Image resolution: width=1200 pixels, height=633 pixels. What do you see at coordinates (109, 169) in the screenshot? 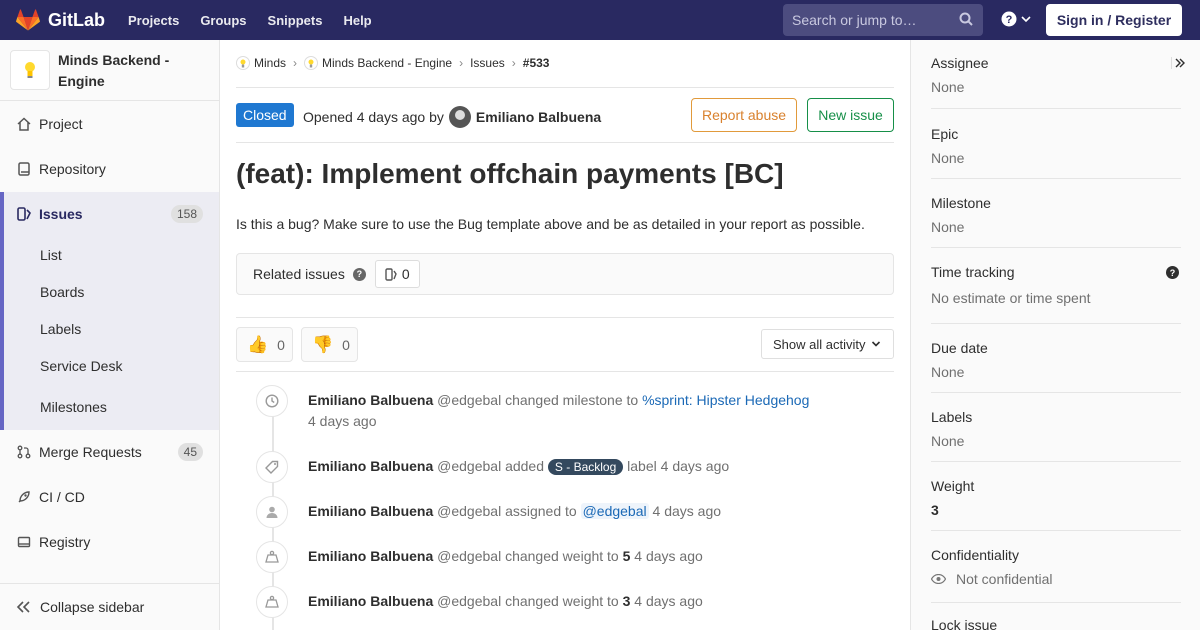
I see `sidebar-item-repository: Repository` at bounding box center [109, 169].